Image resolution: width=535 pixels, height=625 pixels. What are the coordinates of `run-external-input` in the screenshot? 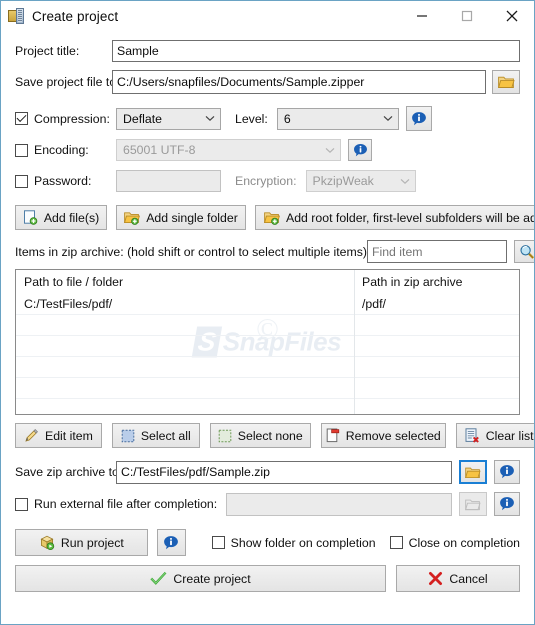 It's located at (339, 504).